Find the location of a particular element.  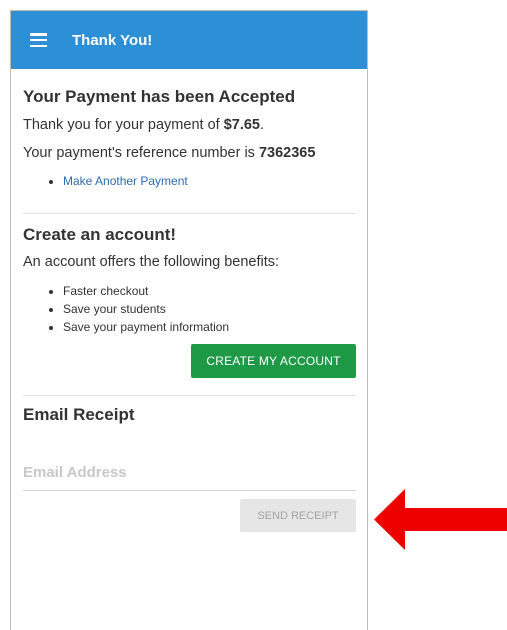

email-field-wrapper is located at coordinates (189, 477).